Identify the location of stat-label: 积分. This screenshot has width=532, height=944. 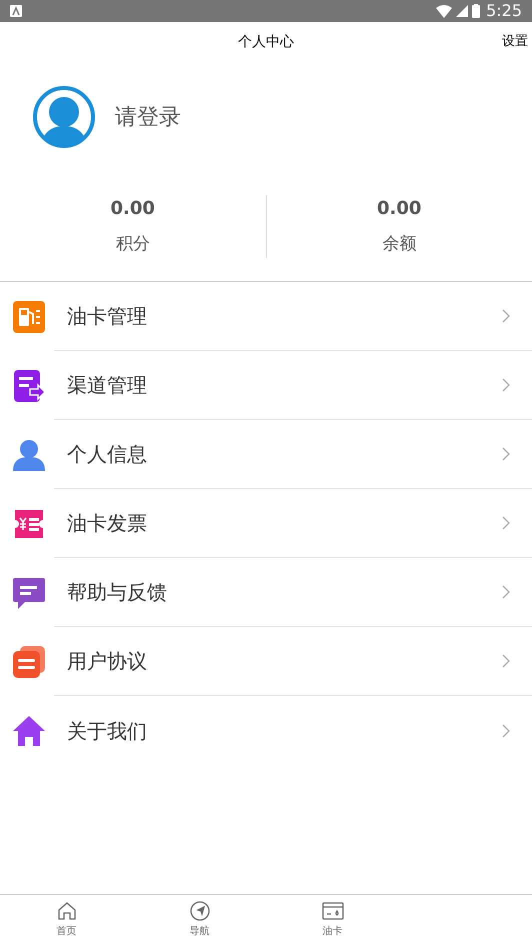
(133, 244).